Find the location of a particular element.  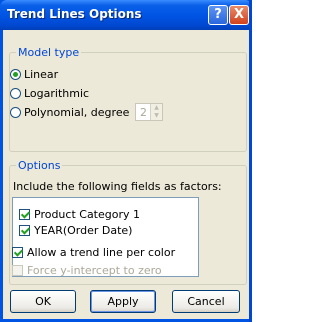

allow-per-color-label: Allow a trend line per color is located at coordinates (101, 252).